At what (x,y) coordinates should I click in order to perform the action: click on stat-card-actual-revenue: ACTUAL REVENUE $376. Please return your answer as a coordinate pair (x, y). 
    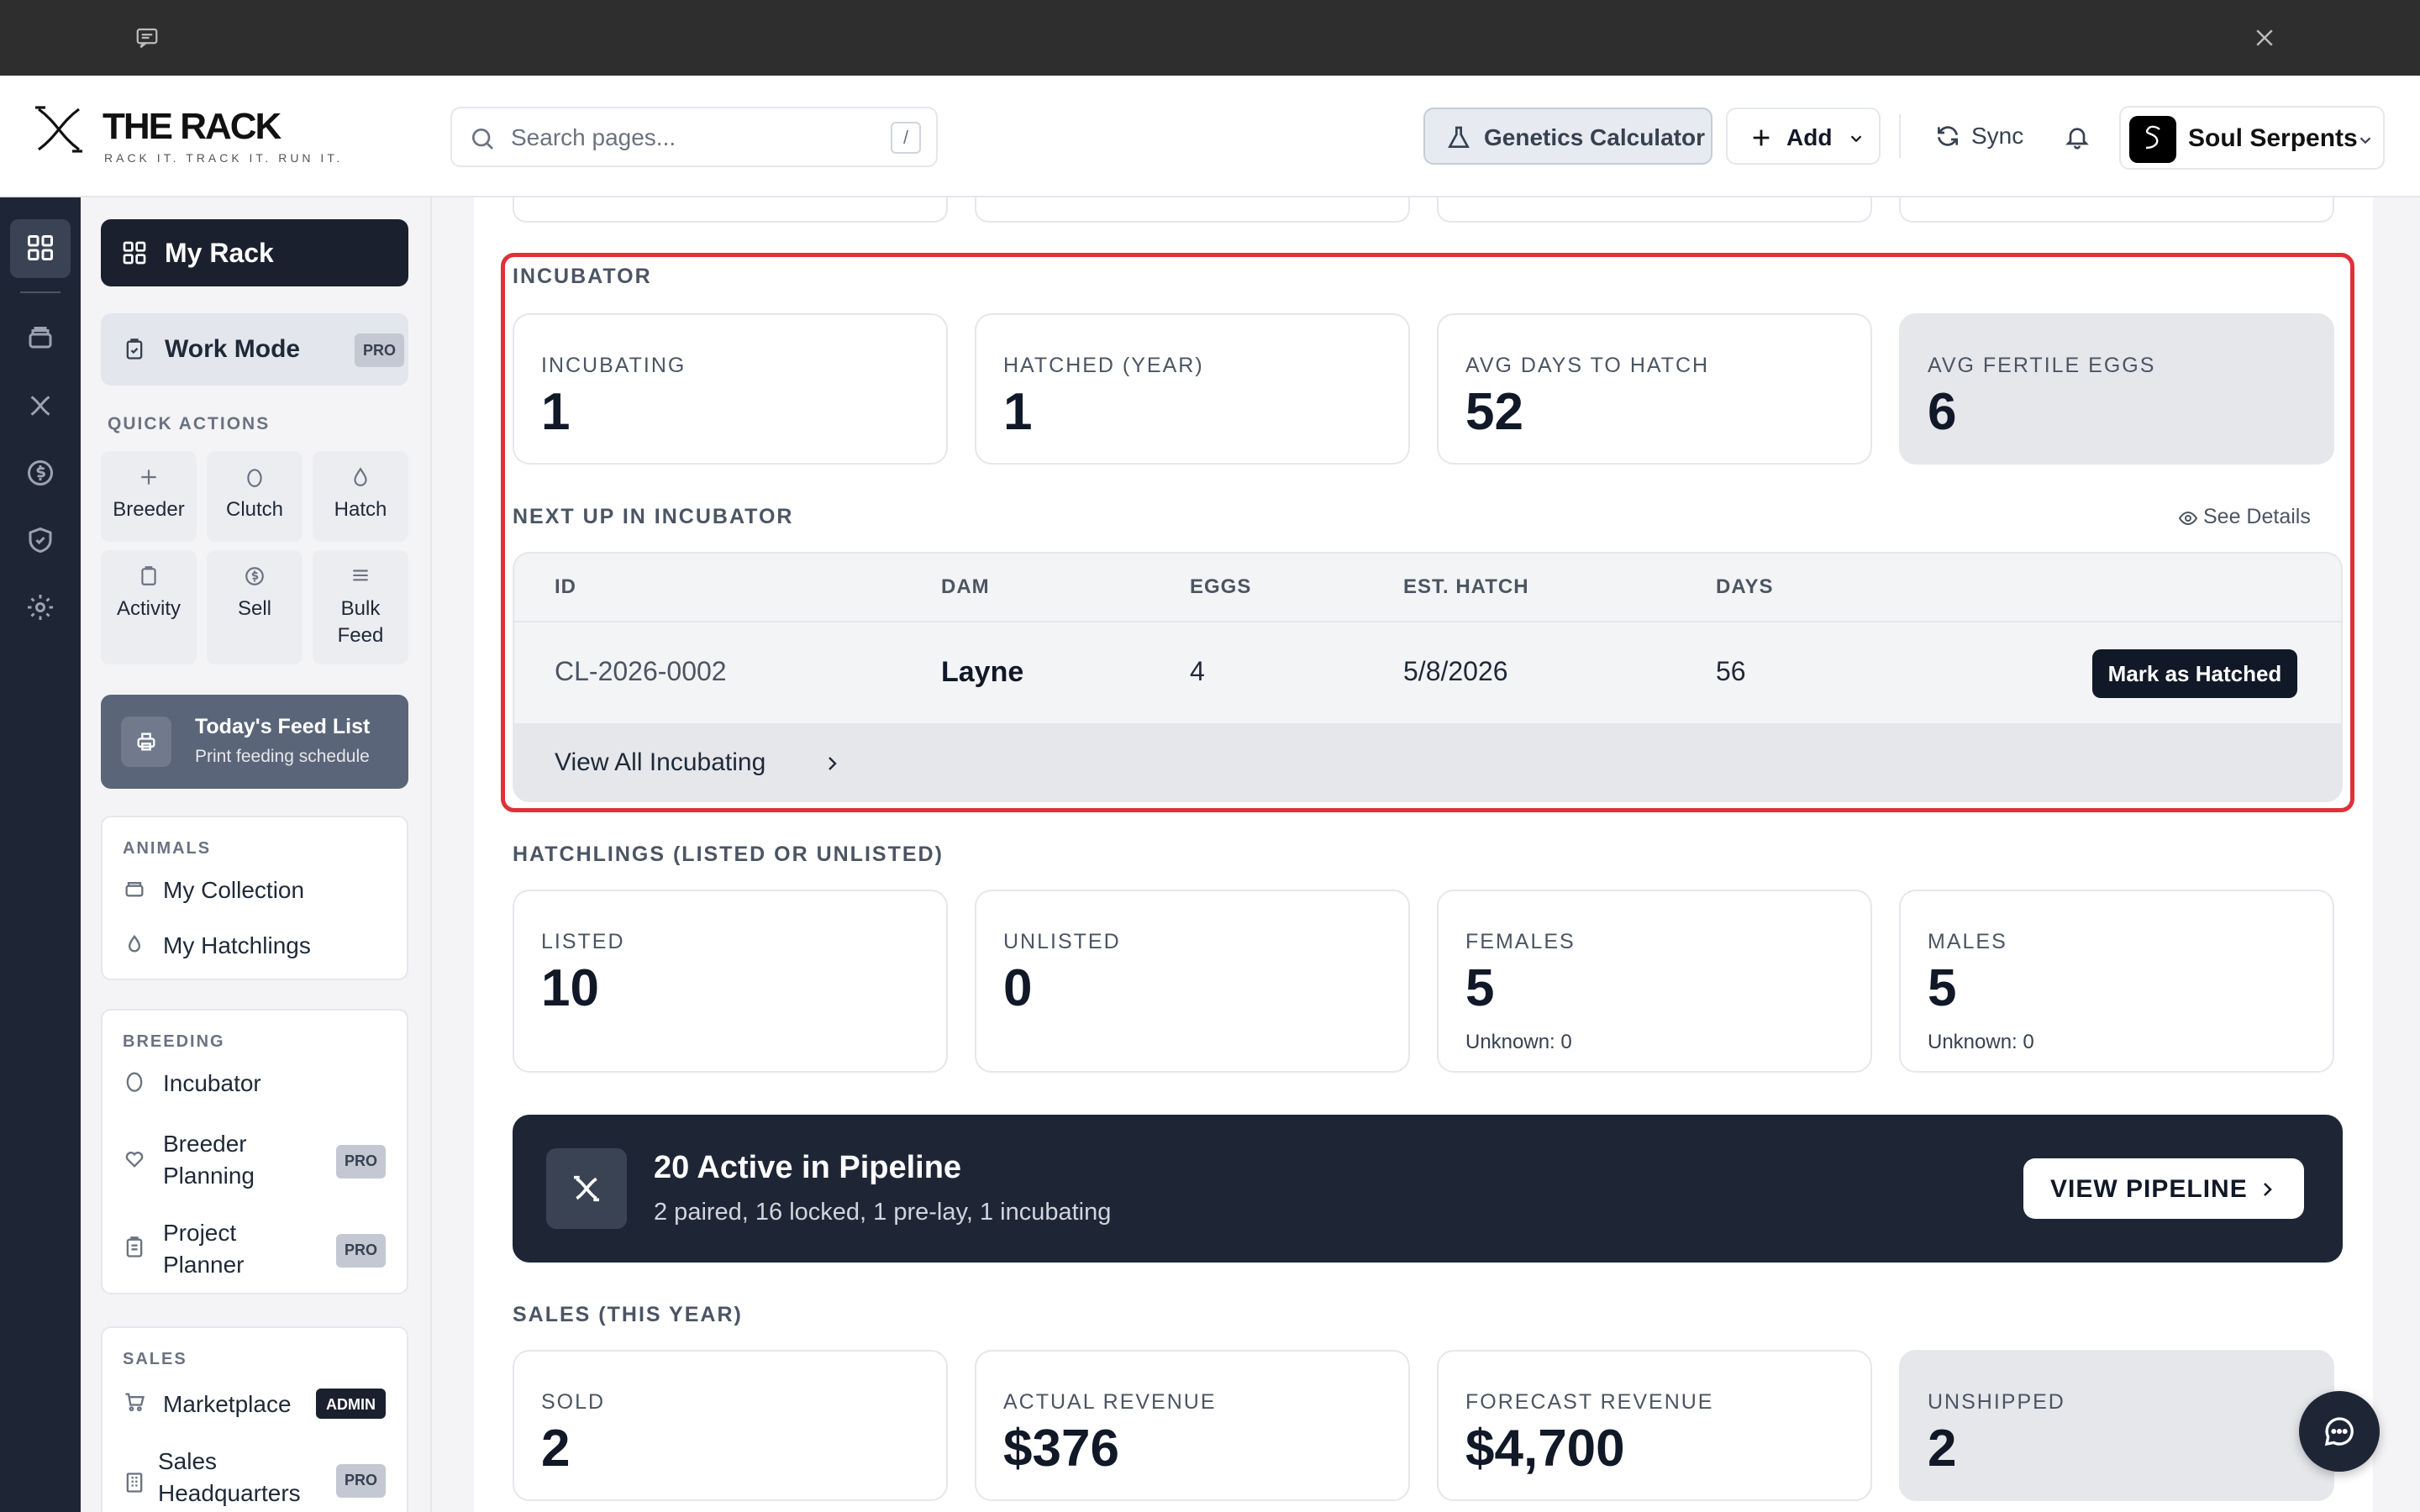
    Looking at the image, I should click on (1193, 1425).